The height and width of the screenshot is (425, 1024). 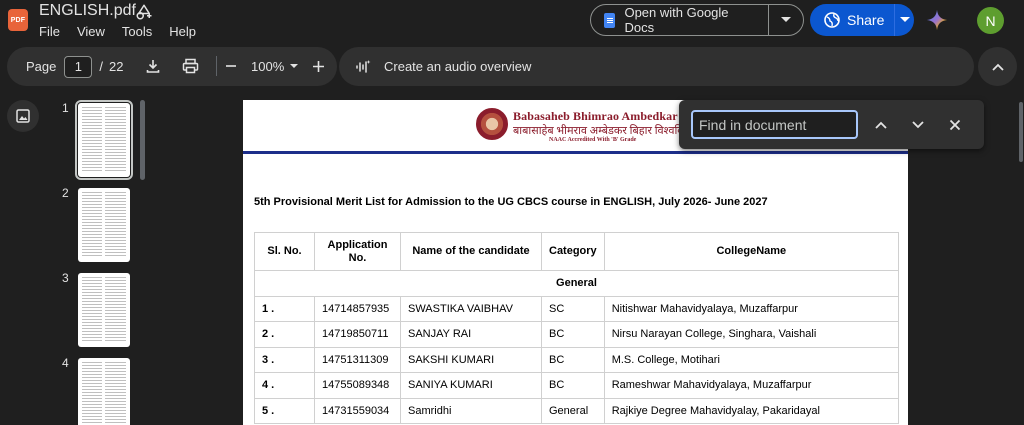 I want to click on column-header: CollegeName, so click(x=751, y=251).